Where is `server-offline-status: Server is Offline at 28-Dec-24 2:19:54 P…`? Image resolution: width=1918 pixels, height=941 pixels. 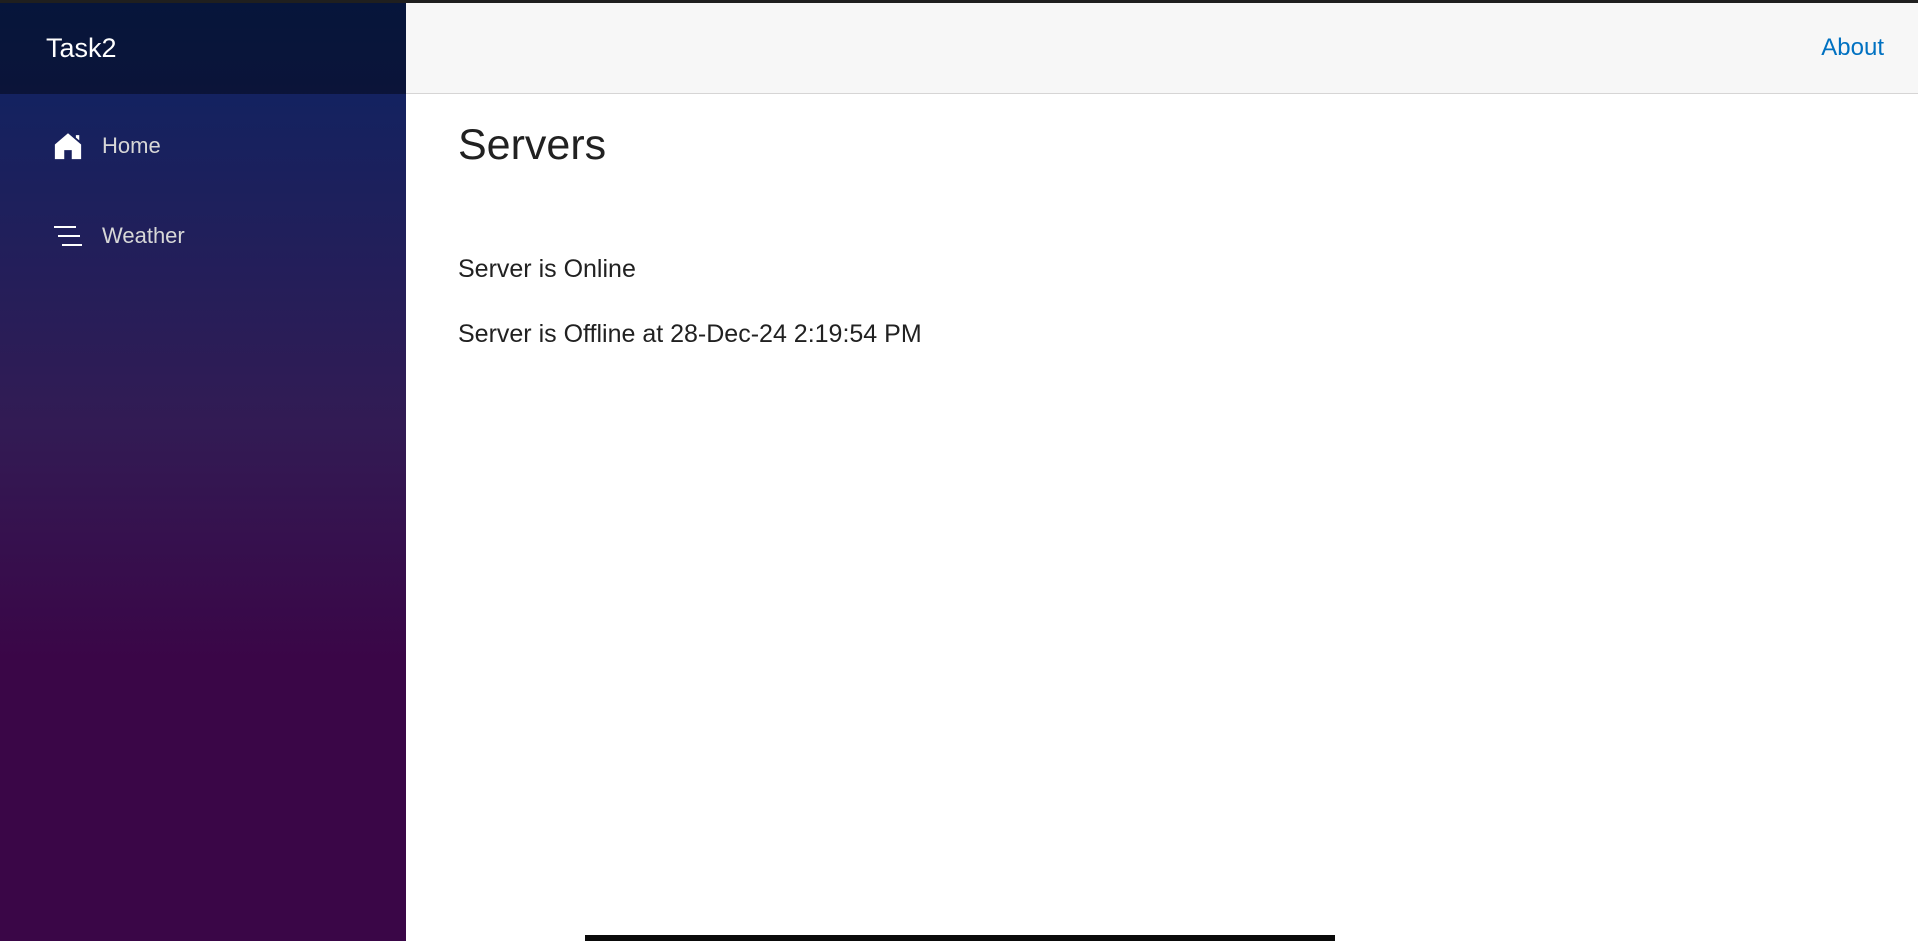
server-offline-status: Server is Offline at 28-Dec-24 2:19:54 P… is located at coordinates (690, 334).